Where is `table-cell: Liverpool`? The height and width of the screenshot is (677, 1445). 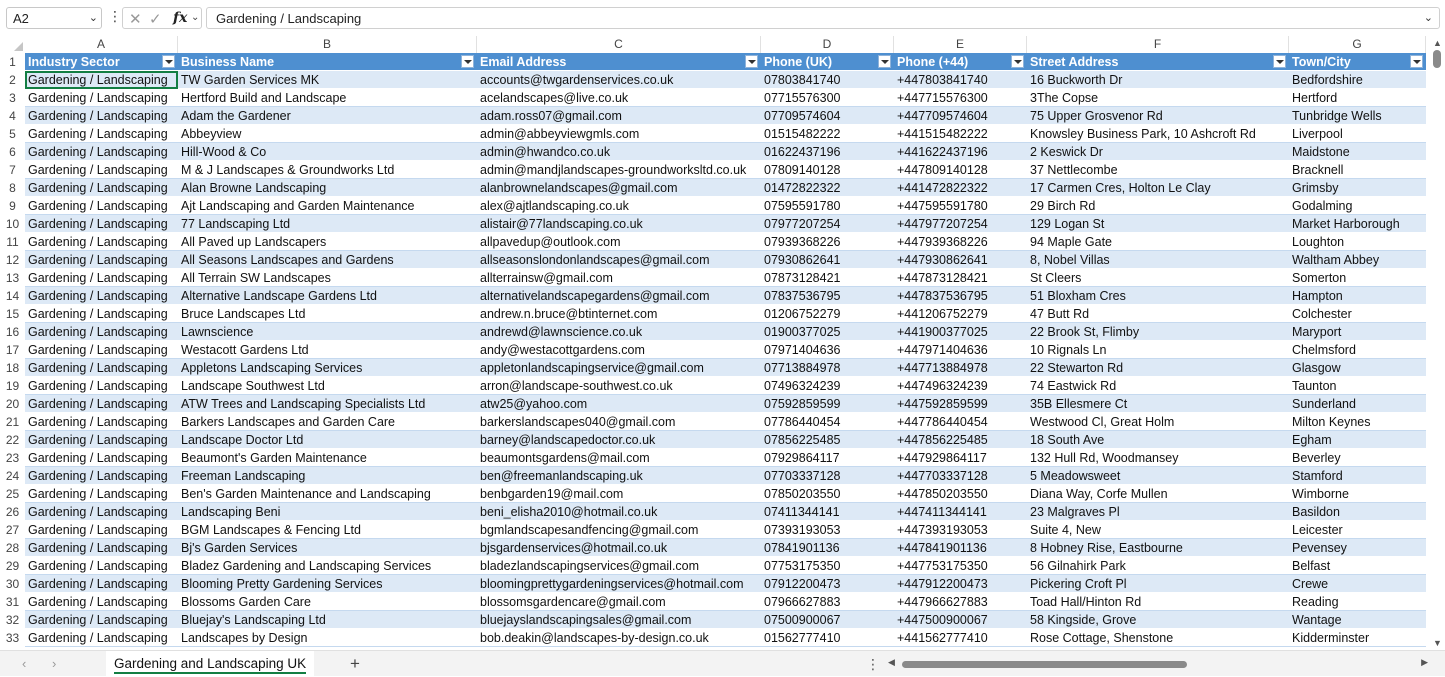 table-cell: Liverpool is located at coordinates (1357, 134).